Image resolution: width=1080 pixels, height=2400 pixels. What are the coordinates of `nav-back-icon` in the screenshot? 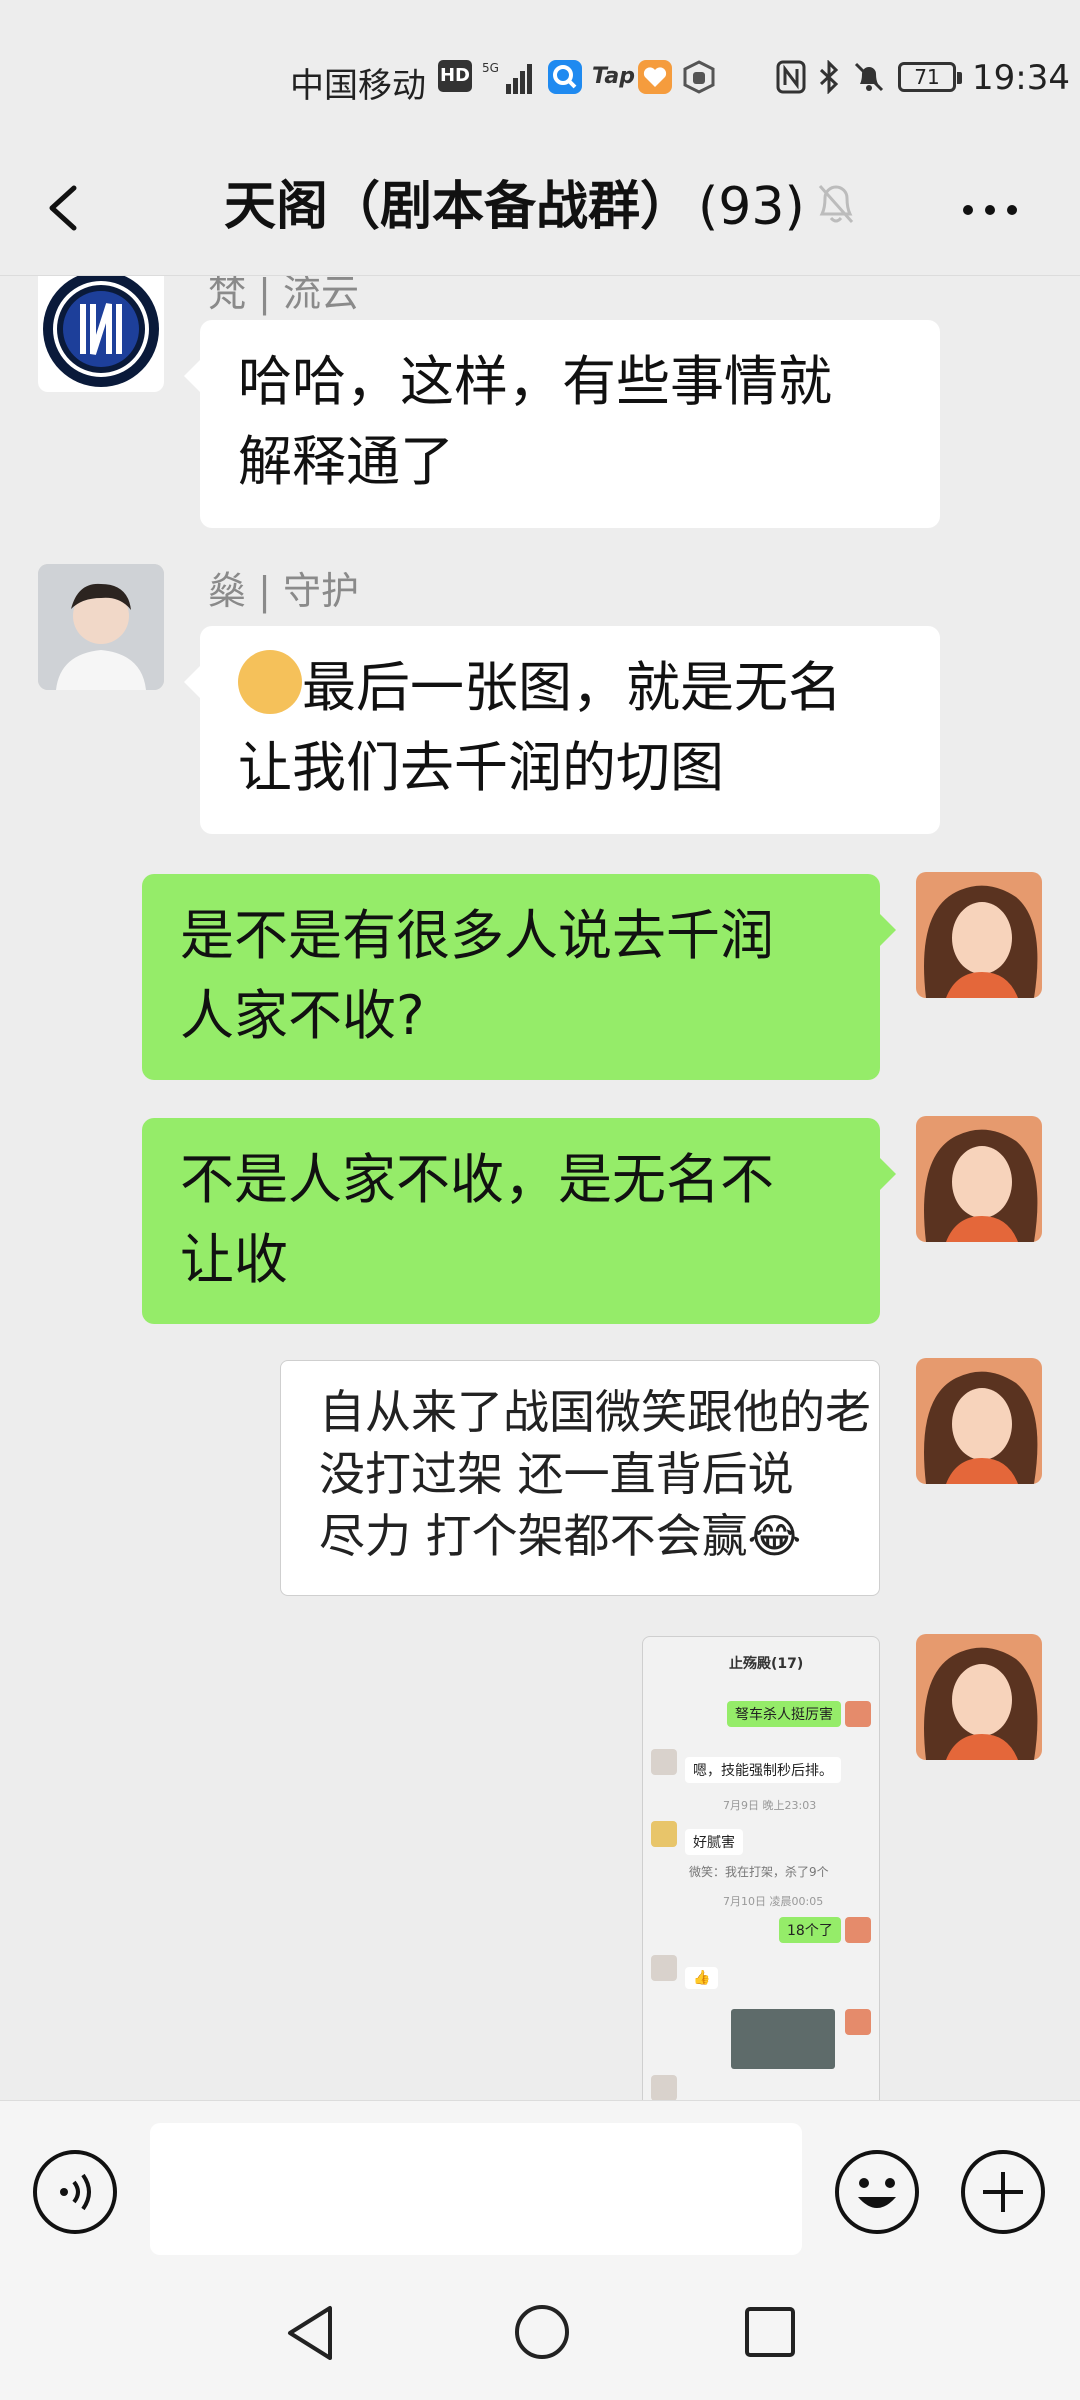 It's located at (310, 2333).